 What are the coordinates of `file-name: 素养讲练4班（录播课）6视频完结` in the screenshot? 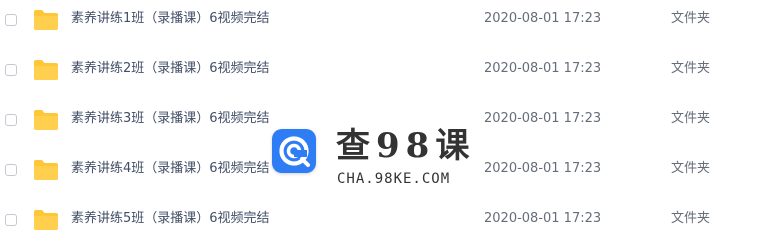 It's located at (170, 169).